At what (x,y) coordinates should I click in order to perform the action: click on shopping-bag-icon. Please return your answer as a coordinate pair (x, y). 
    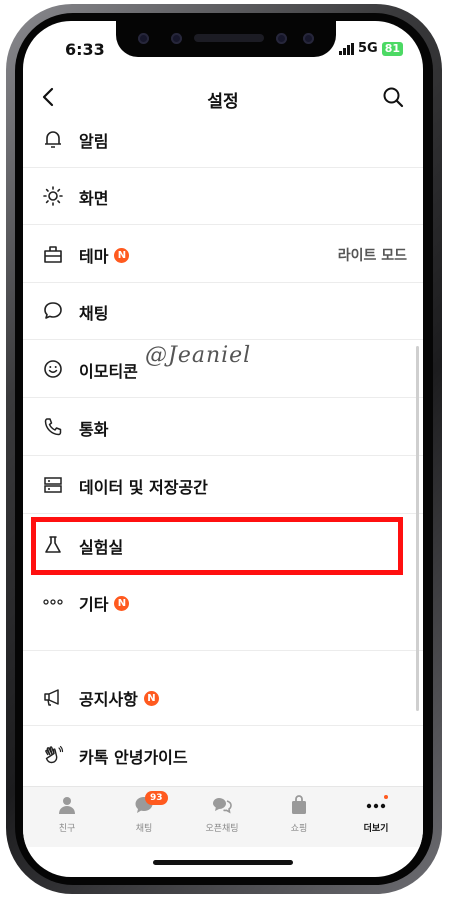
    Looking at the image, I should click on (299, 804).